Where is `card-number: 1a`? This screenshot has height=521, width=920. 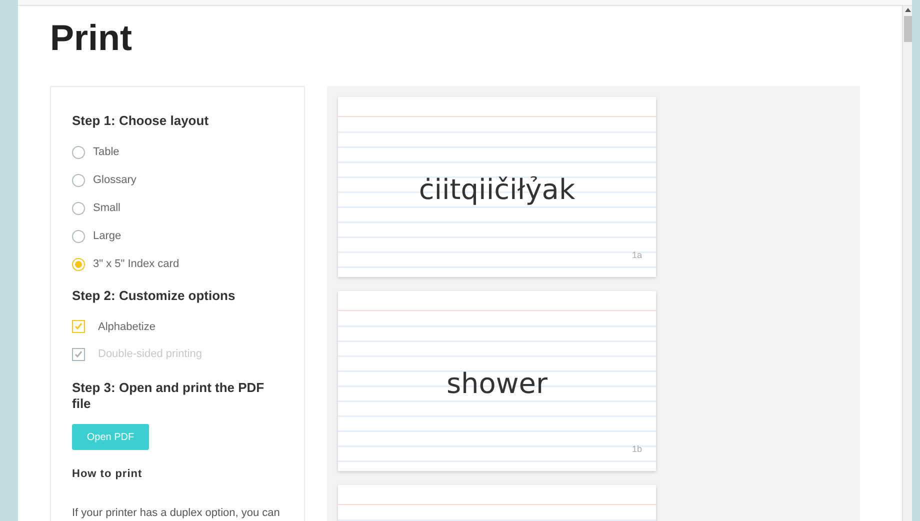 card-number: 1a is located at coordinates (637, 255).